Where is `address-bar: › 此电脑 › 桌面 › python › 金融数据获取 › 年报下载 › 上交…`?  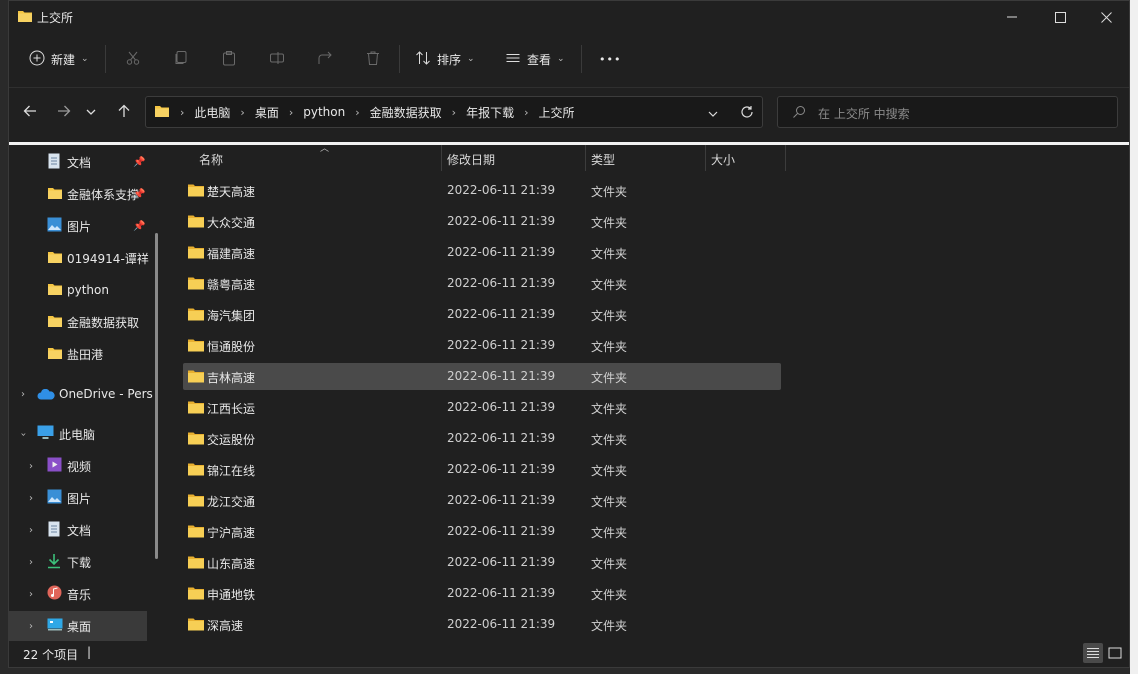 address-bar: › 此电脑 › 桌面 › python › 金融数据获取 › 年报下载 › 上交… is located at coordinates (454, 112).